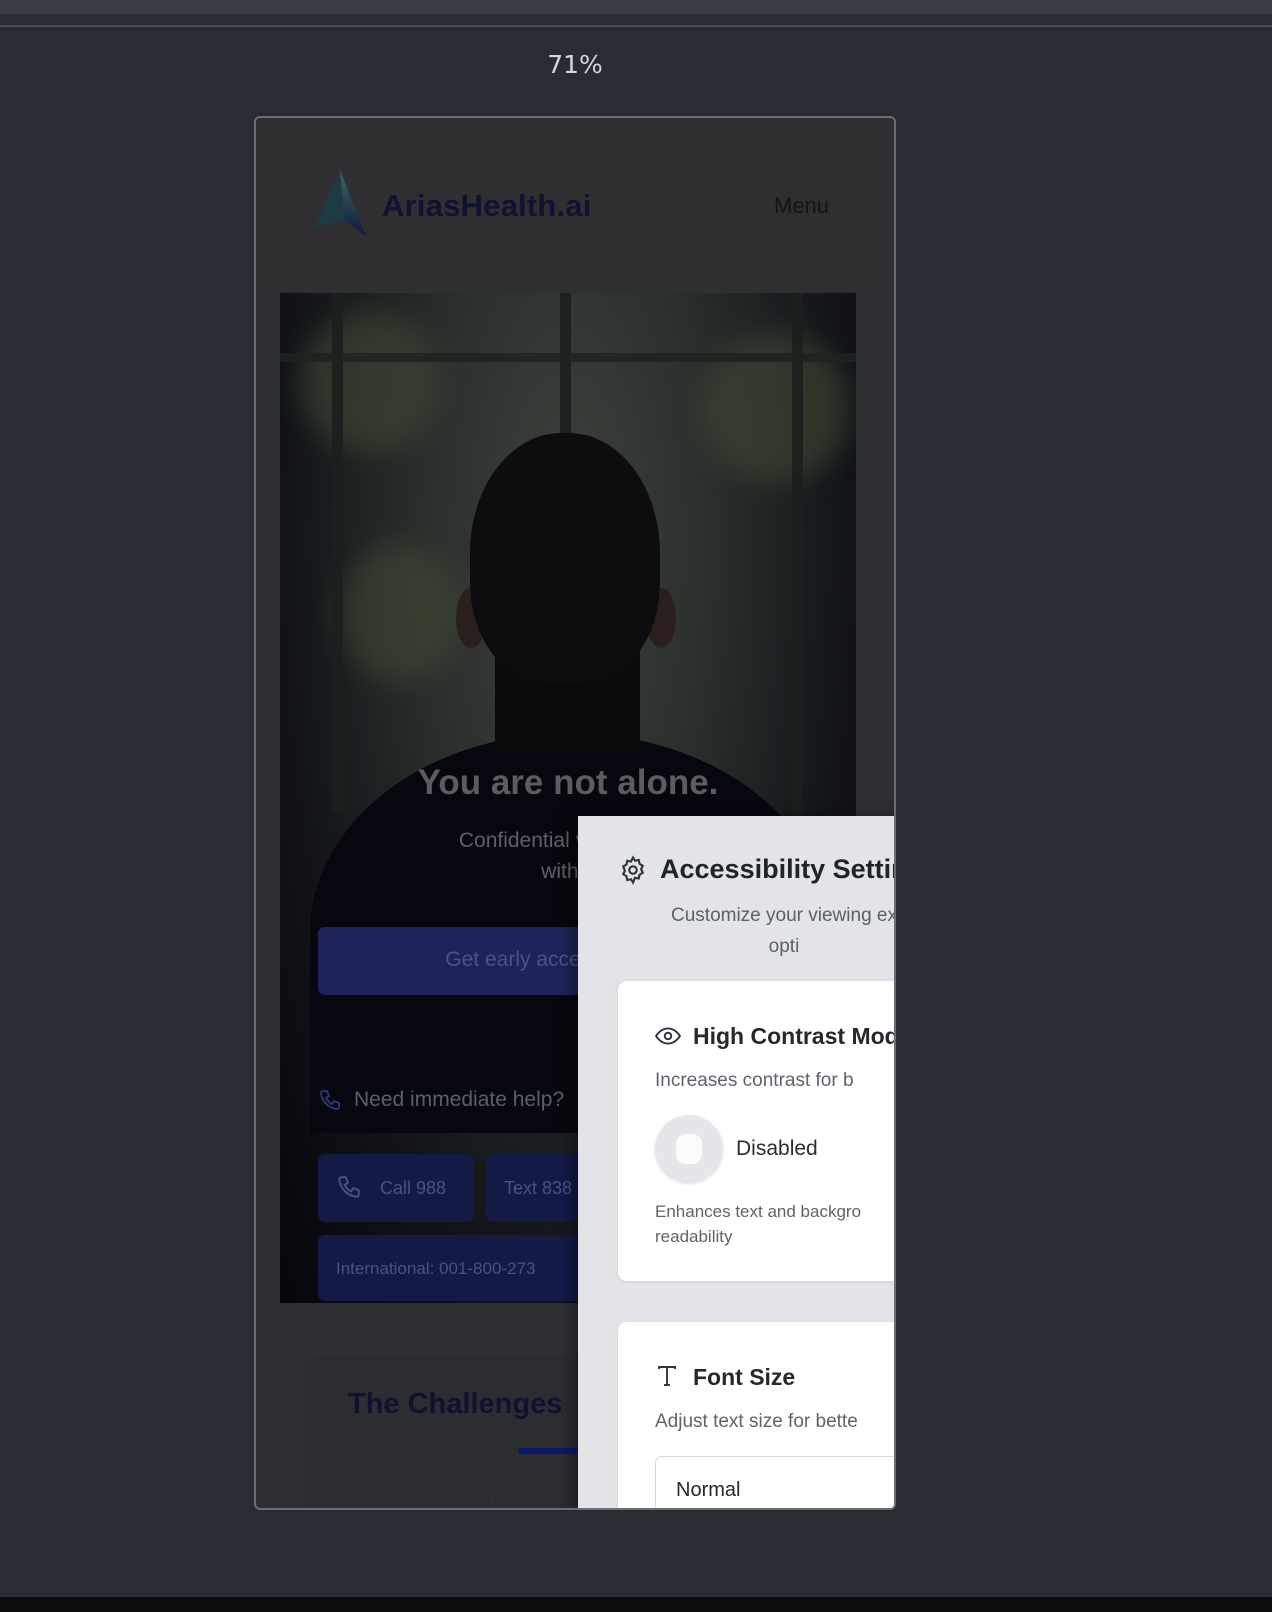  Describe the element at coordinates (459, 1099) in the screenshot. I see `immediate-help-label: Need immediate help?` at that location.